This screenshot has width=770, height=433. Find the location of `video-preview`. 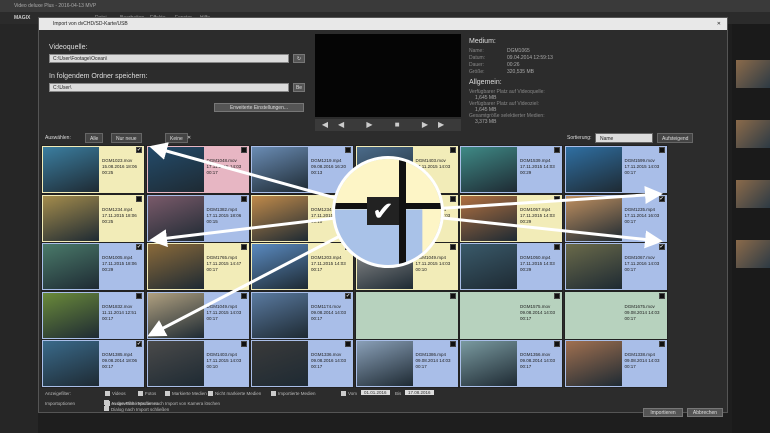

video-preview is located at coordinates (388, 75).